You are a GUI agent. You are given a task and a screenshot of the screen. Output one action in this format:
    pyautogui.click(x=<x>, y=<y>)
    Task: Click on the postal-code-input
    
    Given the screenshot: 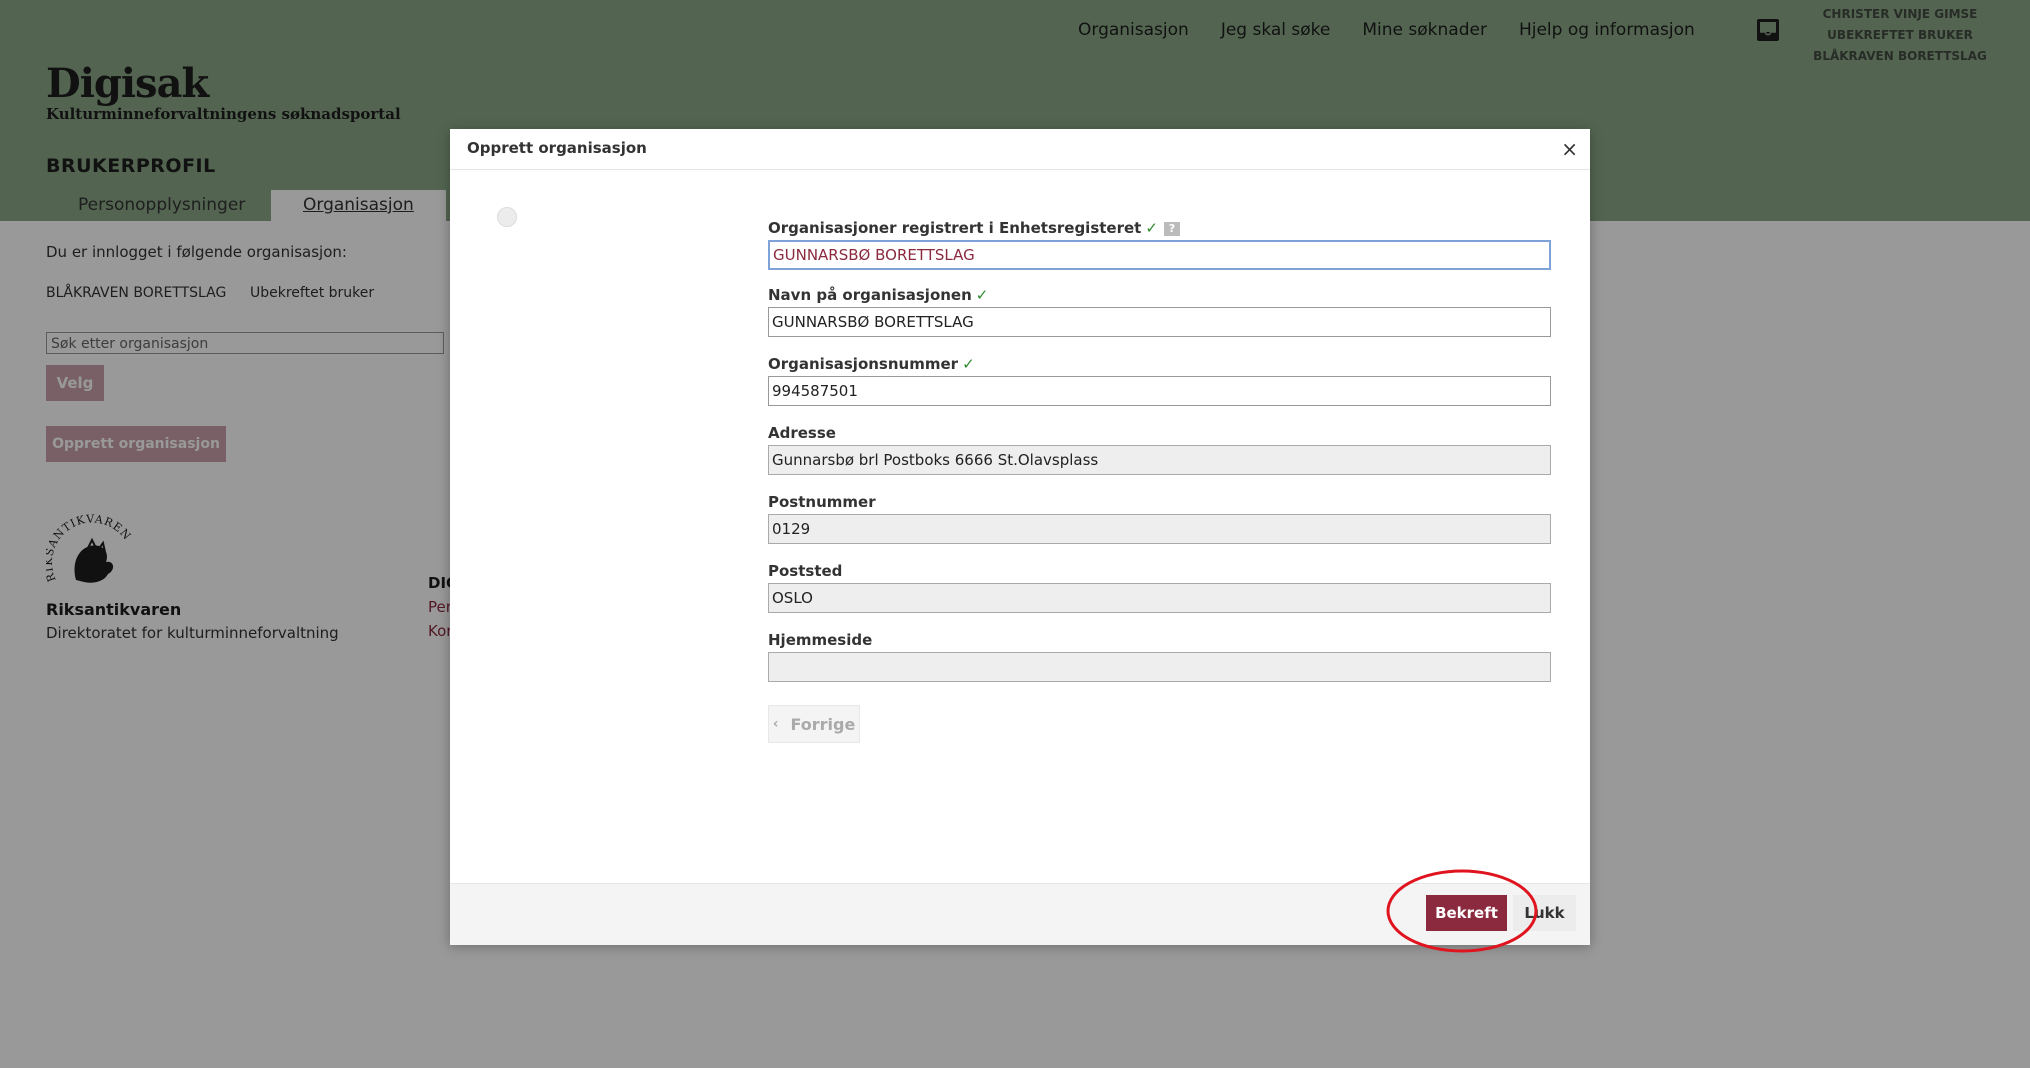 What is the action you would take?
    pyautogui.click(x=1159, y=529)
    